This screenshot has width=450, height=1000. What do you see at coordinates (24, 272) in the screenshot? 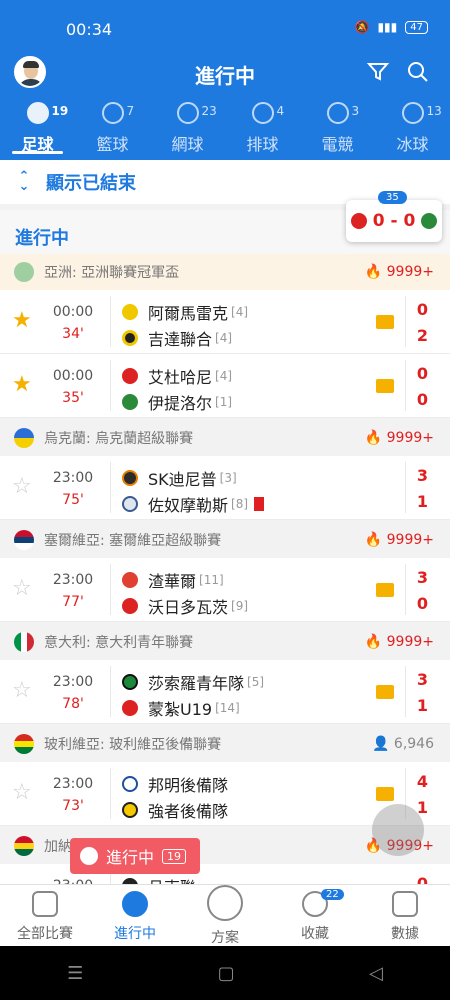
I see `asia-flag-icon` at bounding box center [24, 272].